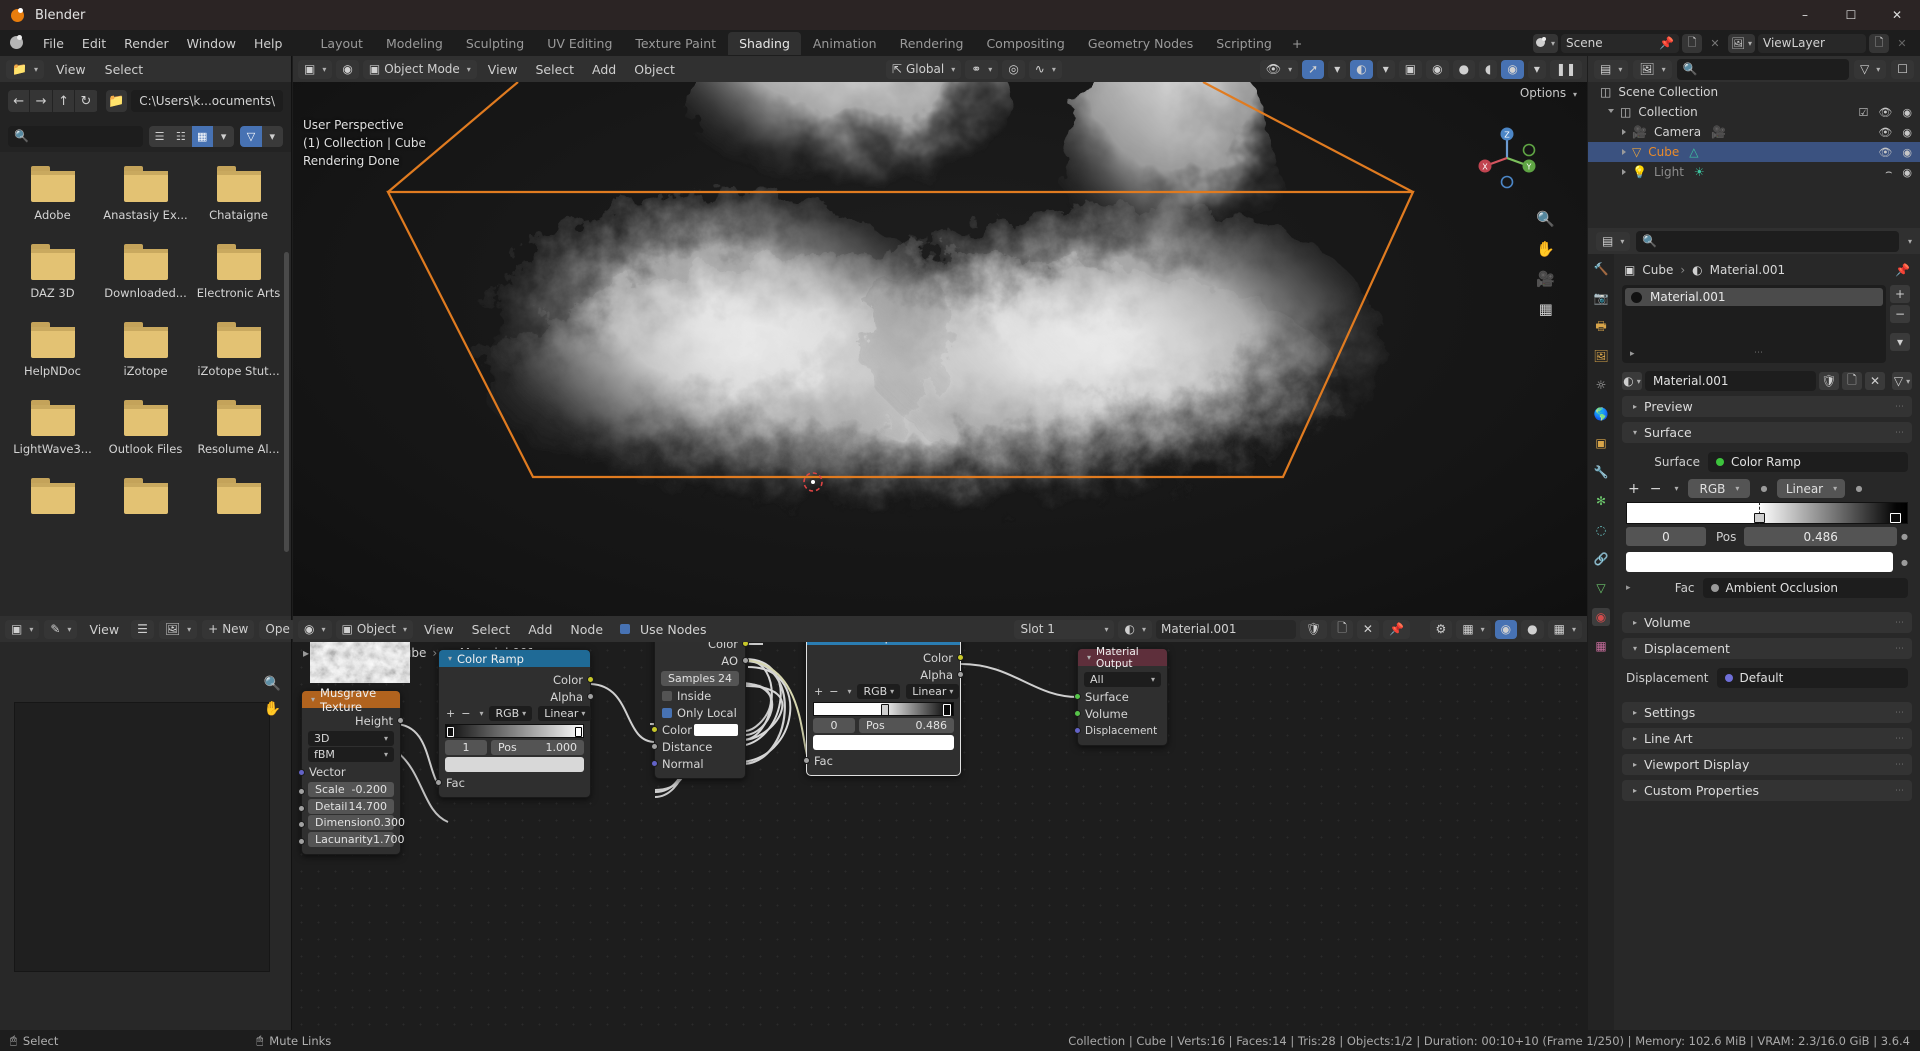  Describe the element at coordinates (745, 660) in the screenshot. I see `socket-ao-icon` at that location.